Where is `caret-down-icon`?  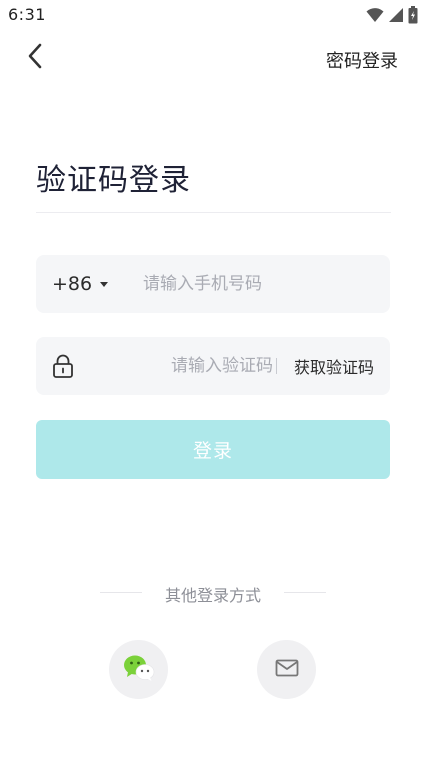
caret-down-icon is located at coordinates (104, 284).